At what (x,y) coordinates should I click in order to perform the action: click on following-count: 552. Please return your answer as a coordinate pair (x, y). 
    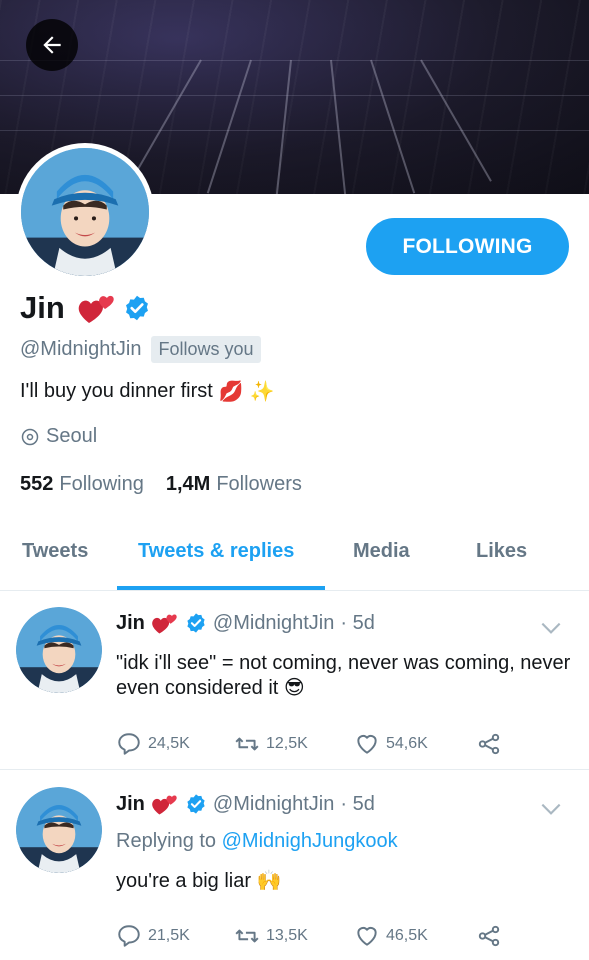
    Looking at the image, I should click on (37, 484).